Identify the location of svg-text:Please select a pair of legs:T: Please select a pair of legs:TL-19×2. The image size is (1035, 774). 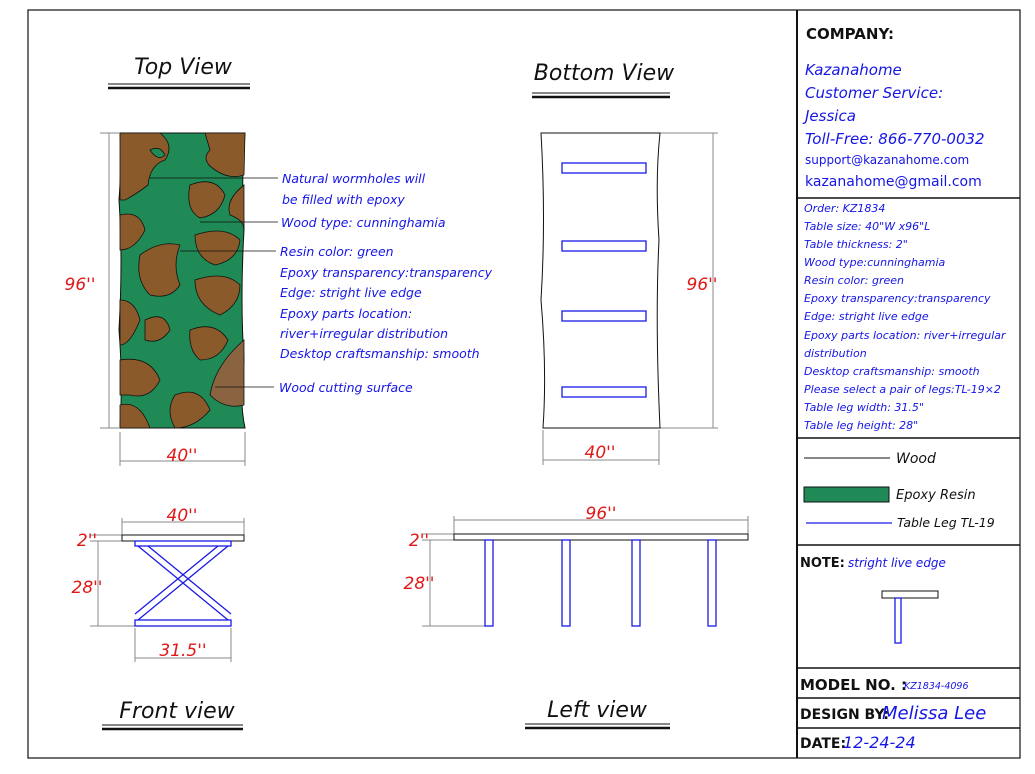
(902, 389).